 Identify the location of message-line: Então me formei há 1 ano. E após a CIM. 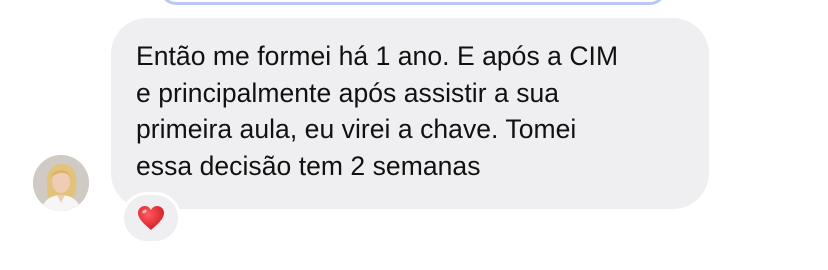
(377, 56).